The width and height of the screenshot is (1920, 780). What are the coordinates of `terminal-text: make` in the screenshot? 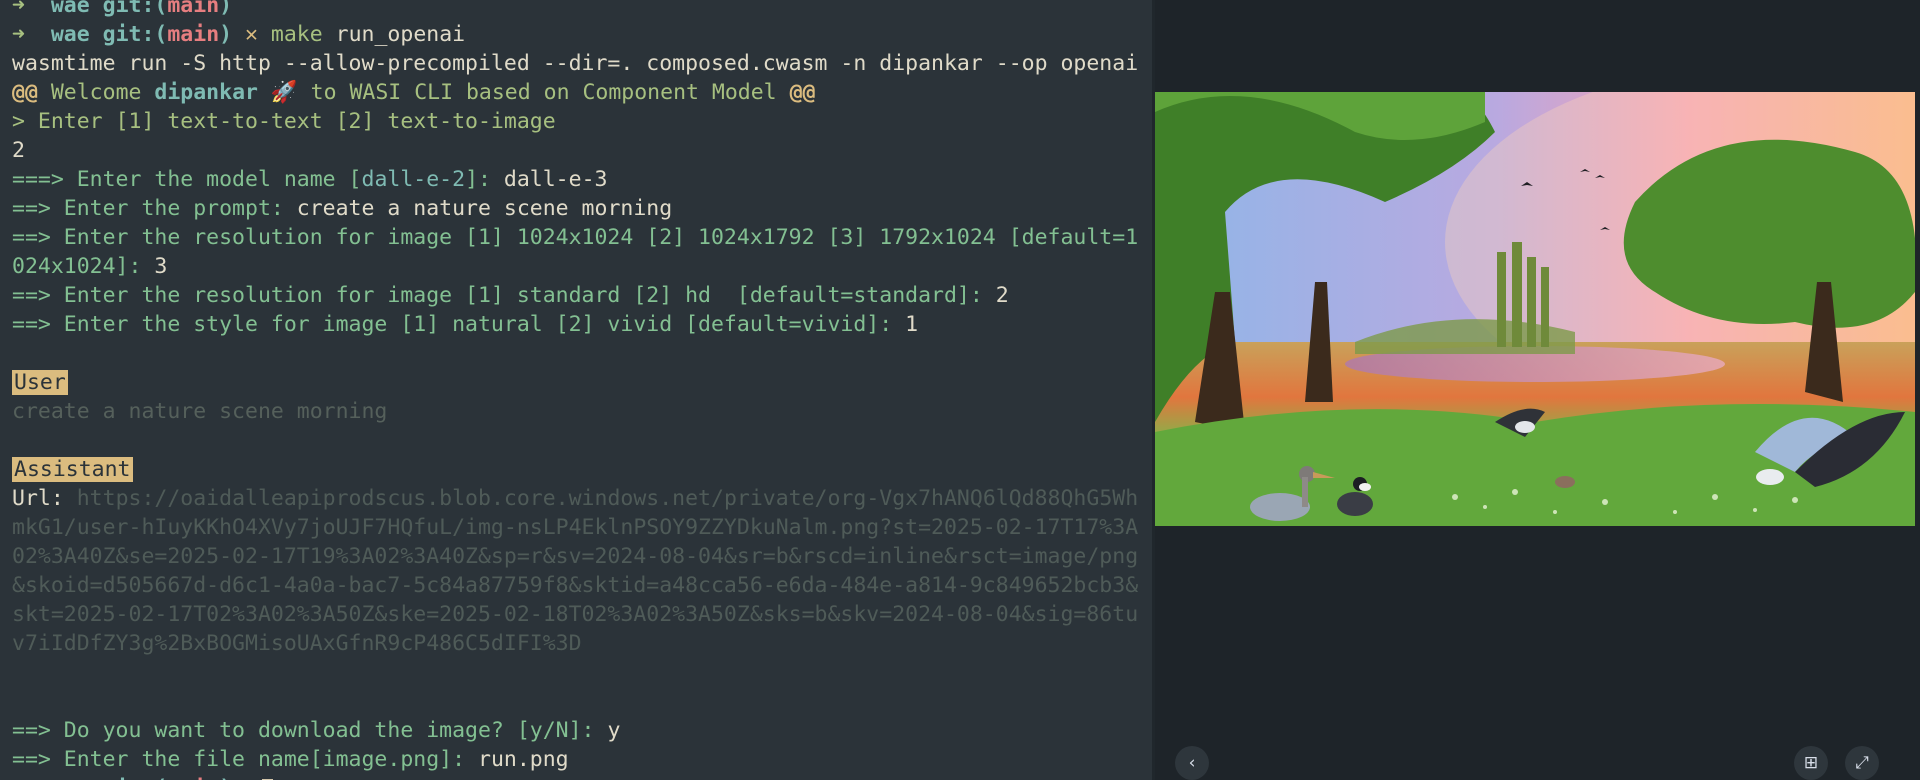 It's located at (303, 34).